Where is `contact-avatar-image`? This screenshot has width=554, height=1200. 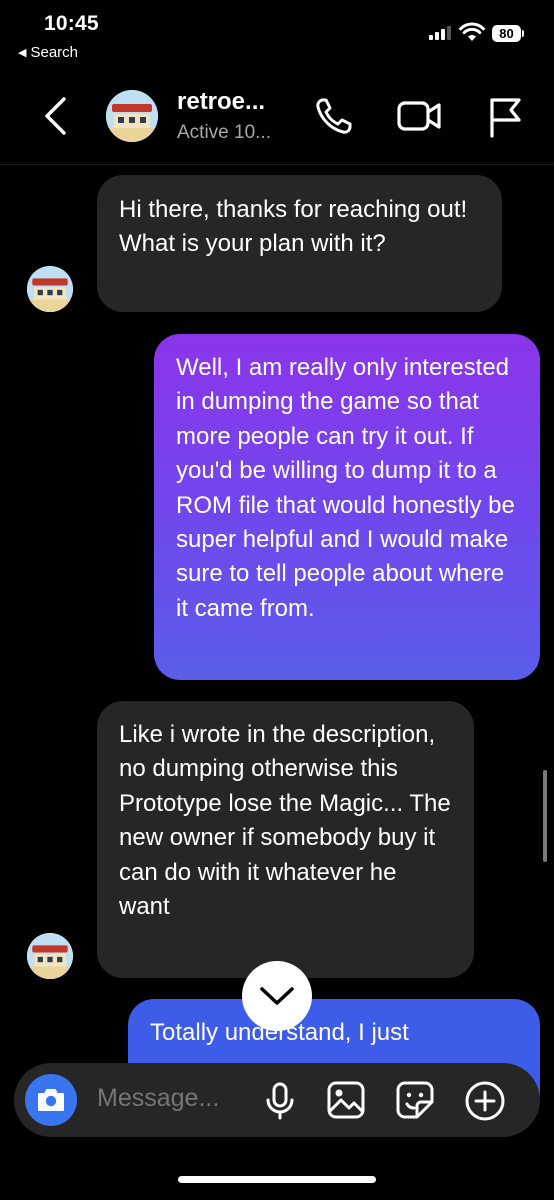 contact-avatar-image is located at coordinates (132, 116).